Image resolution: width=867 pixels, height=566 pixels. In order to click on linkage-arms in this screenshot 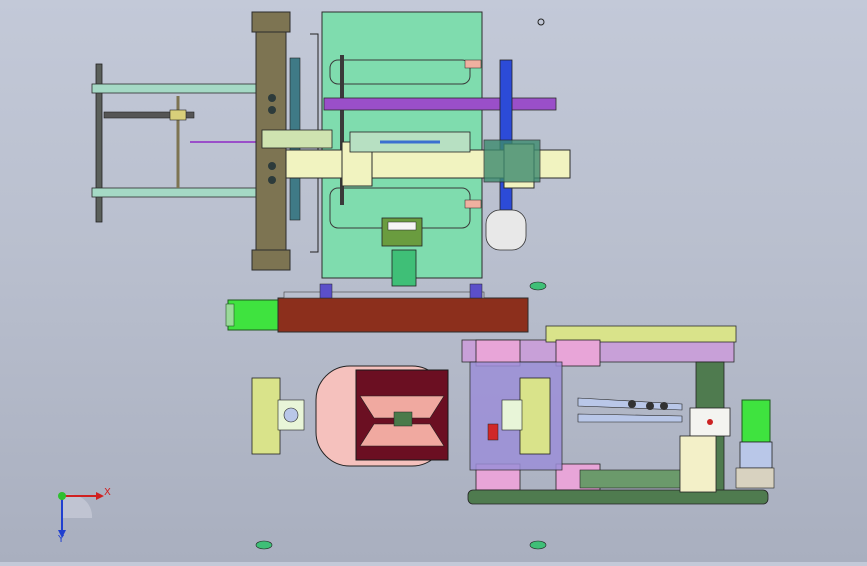, I will do `click(630, 410)`.